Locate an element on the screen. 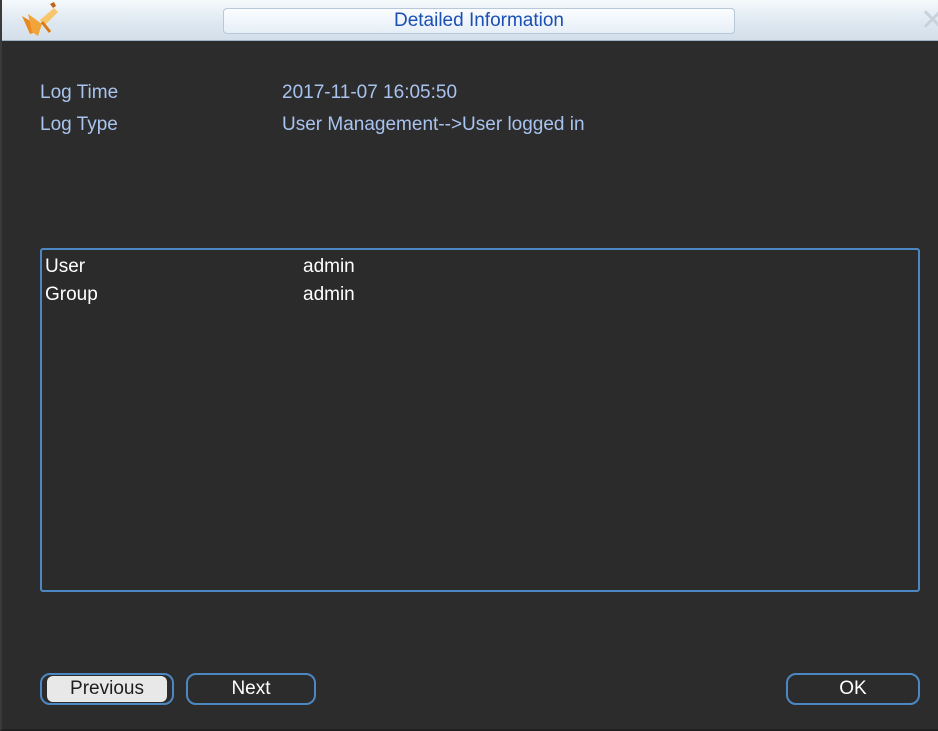 Image resolution: width=938 pixels, height=731 pixels. next-button-label: Next is located at coordinates (251, 688).